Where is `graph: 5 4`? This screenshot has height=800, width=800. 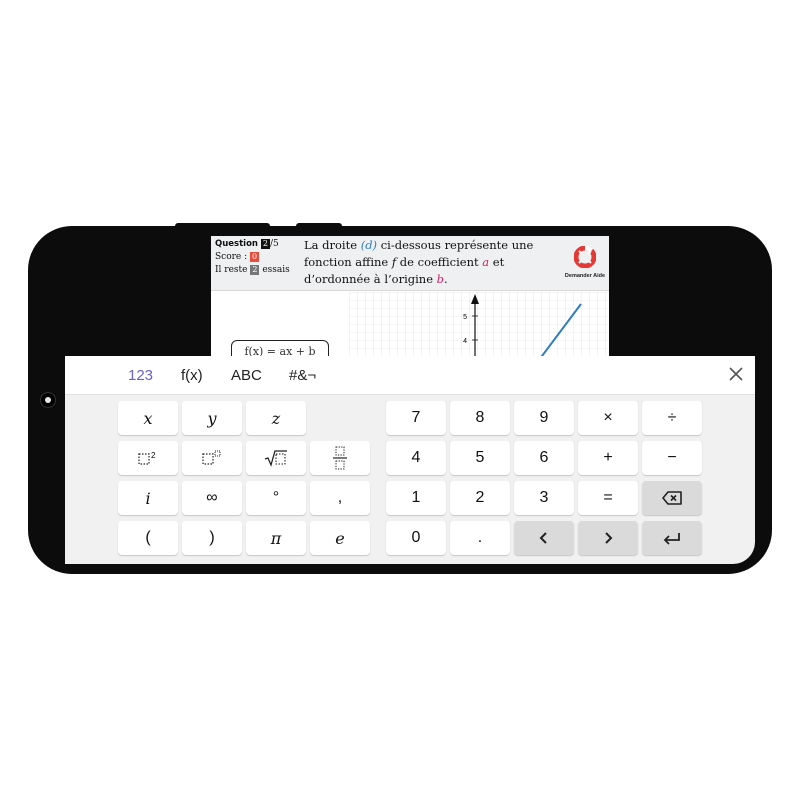
graph: 5 4 is located at coordinates (479, 324).